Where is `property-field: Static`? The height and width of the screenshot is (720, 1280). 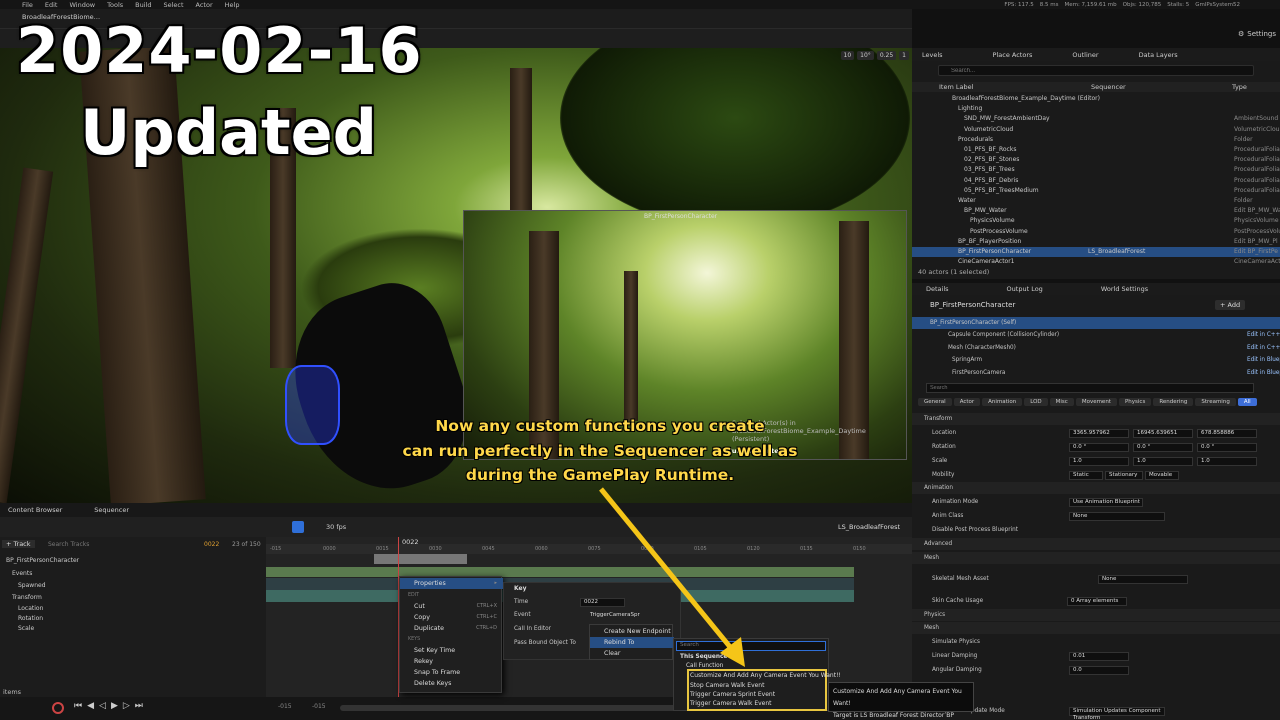 property-field: Static is located at coordinates (1086, 475).